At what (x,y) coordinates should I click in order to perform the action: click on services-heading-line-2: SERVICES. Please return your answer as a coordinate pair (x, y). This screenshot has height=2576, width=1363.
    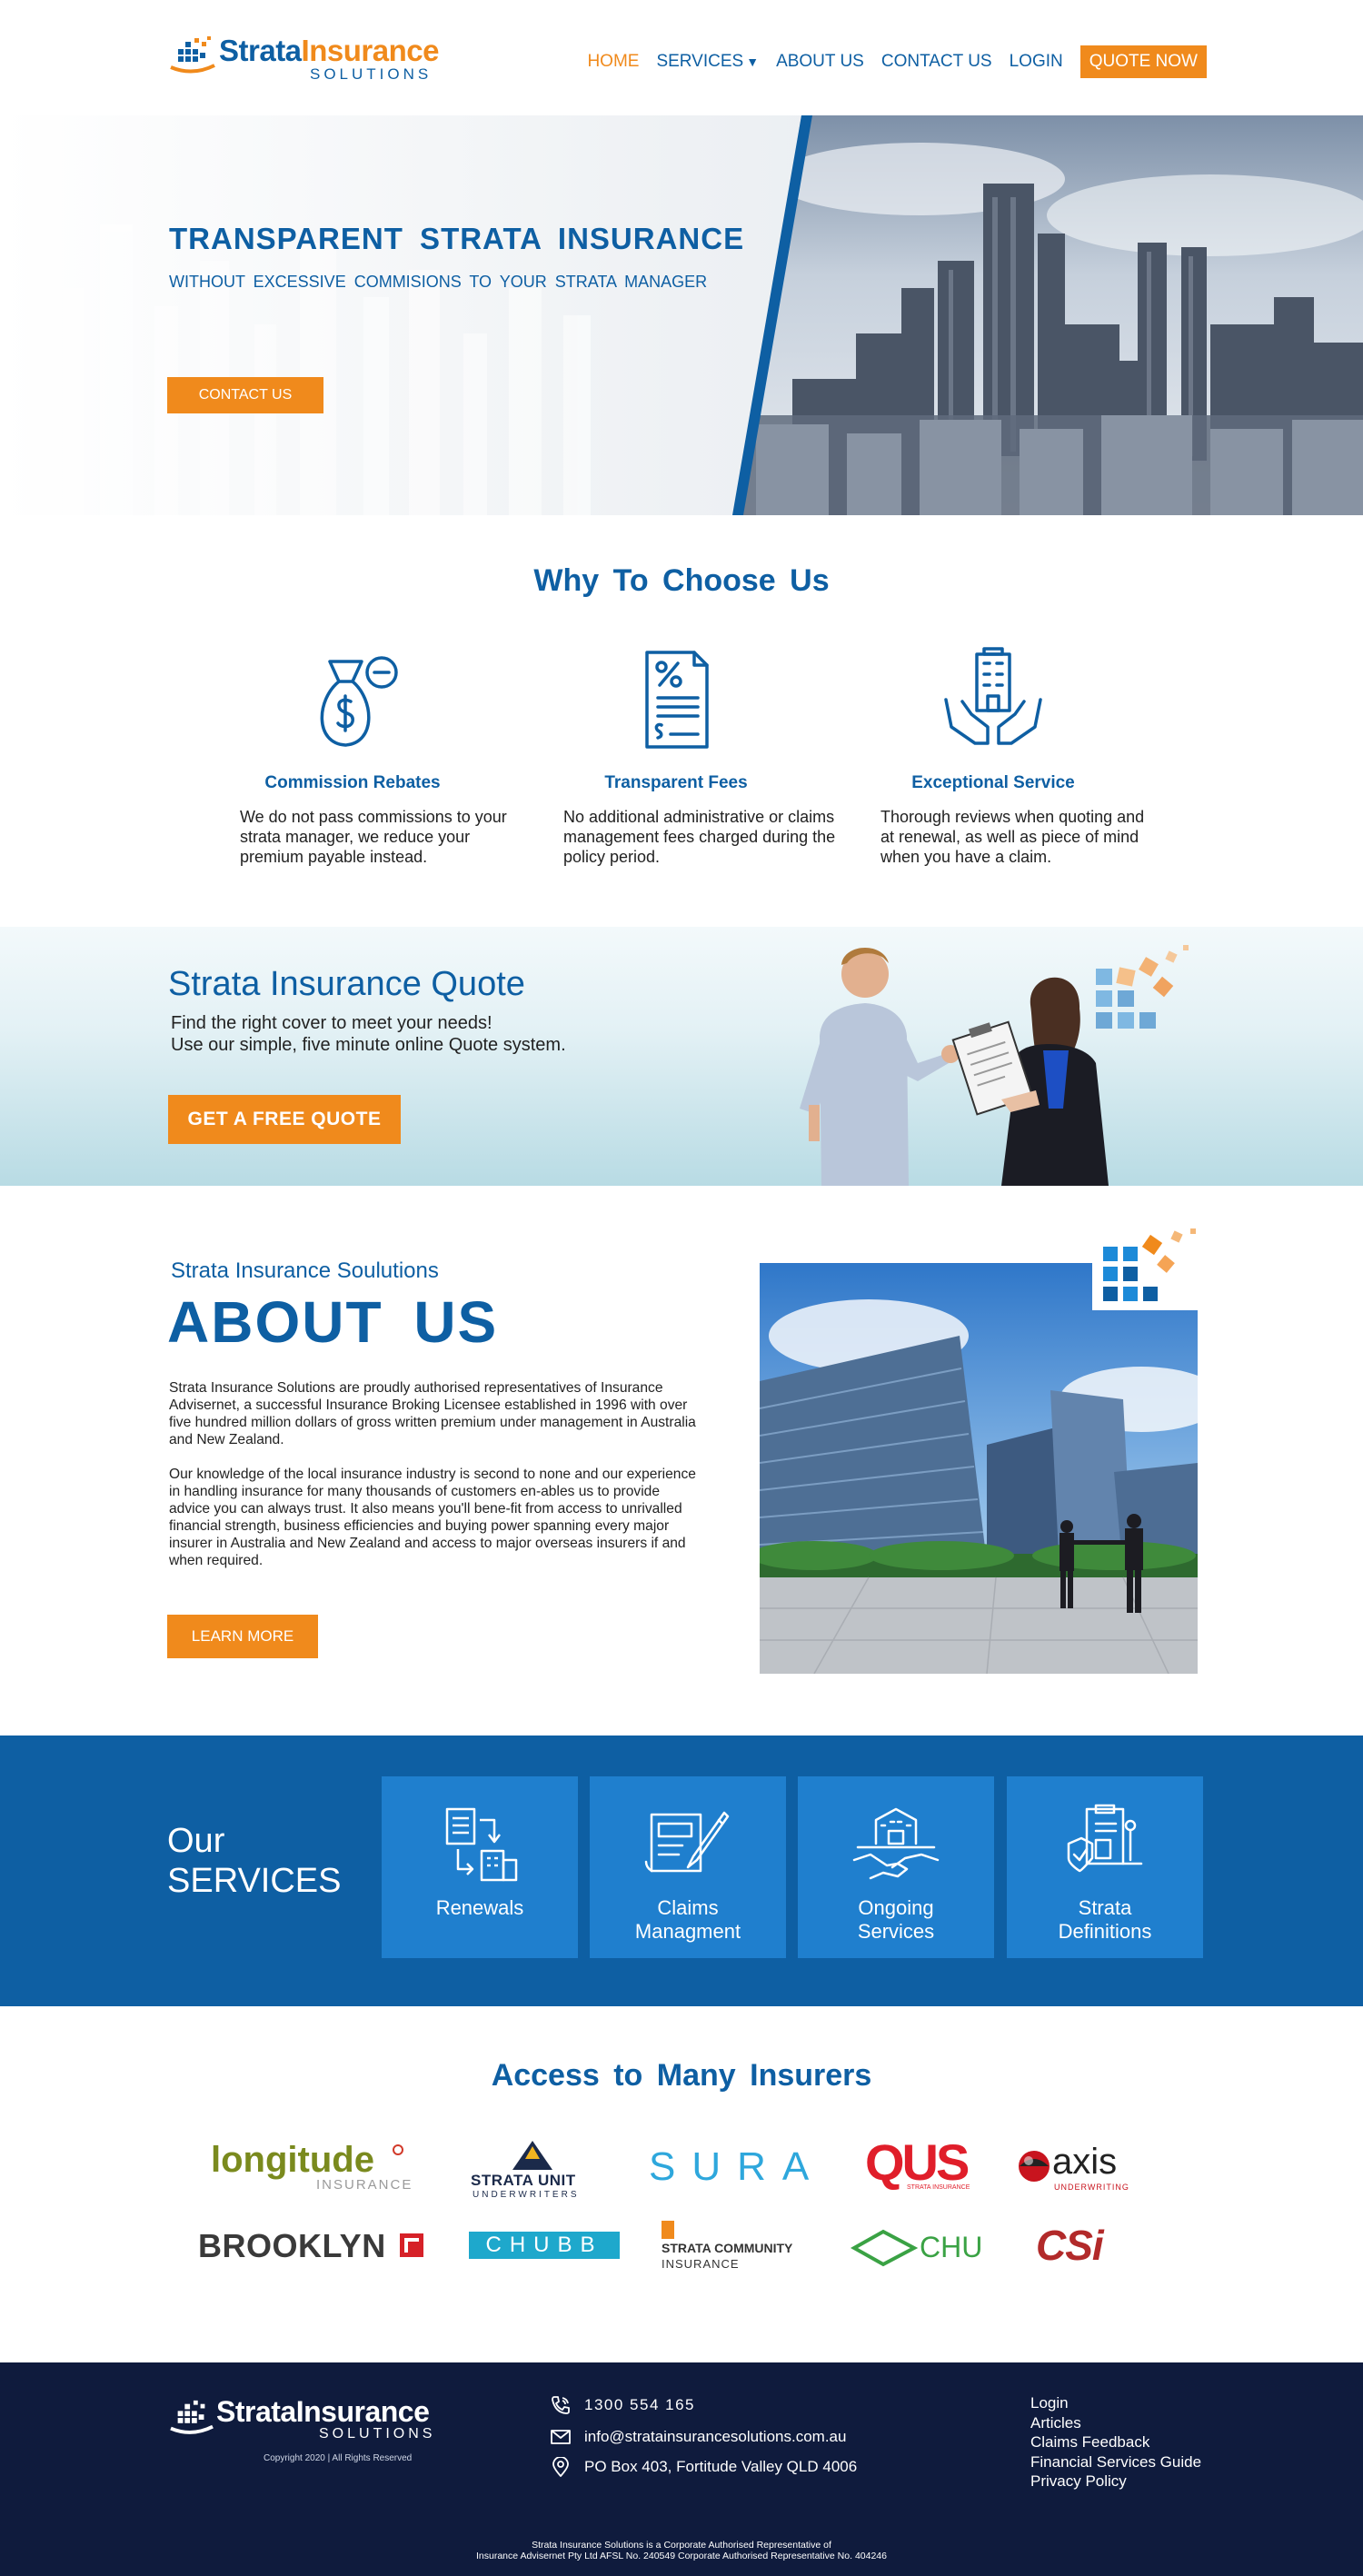
    Looking at the image, I should click on (254, 1881).